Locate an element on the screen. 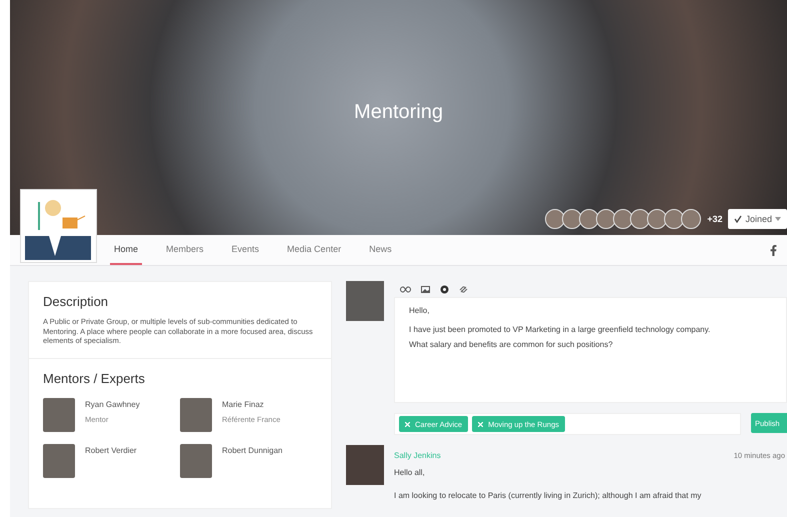 The image size is (787, 517). member-count: +32 is located at coordinates (714, 219).